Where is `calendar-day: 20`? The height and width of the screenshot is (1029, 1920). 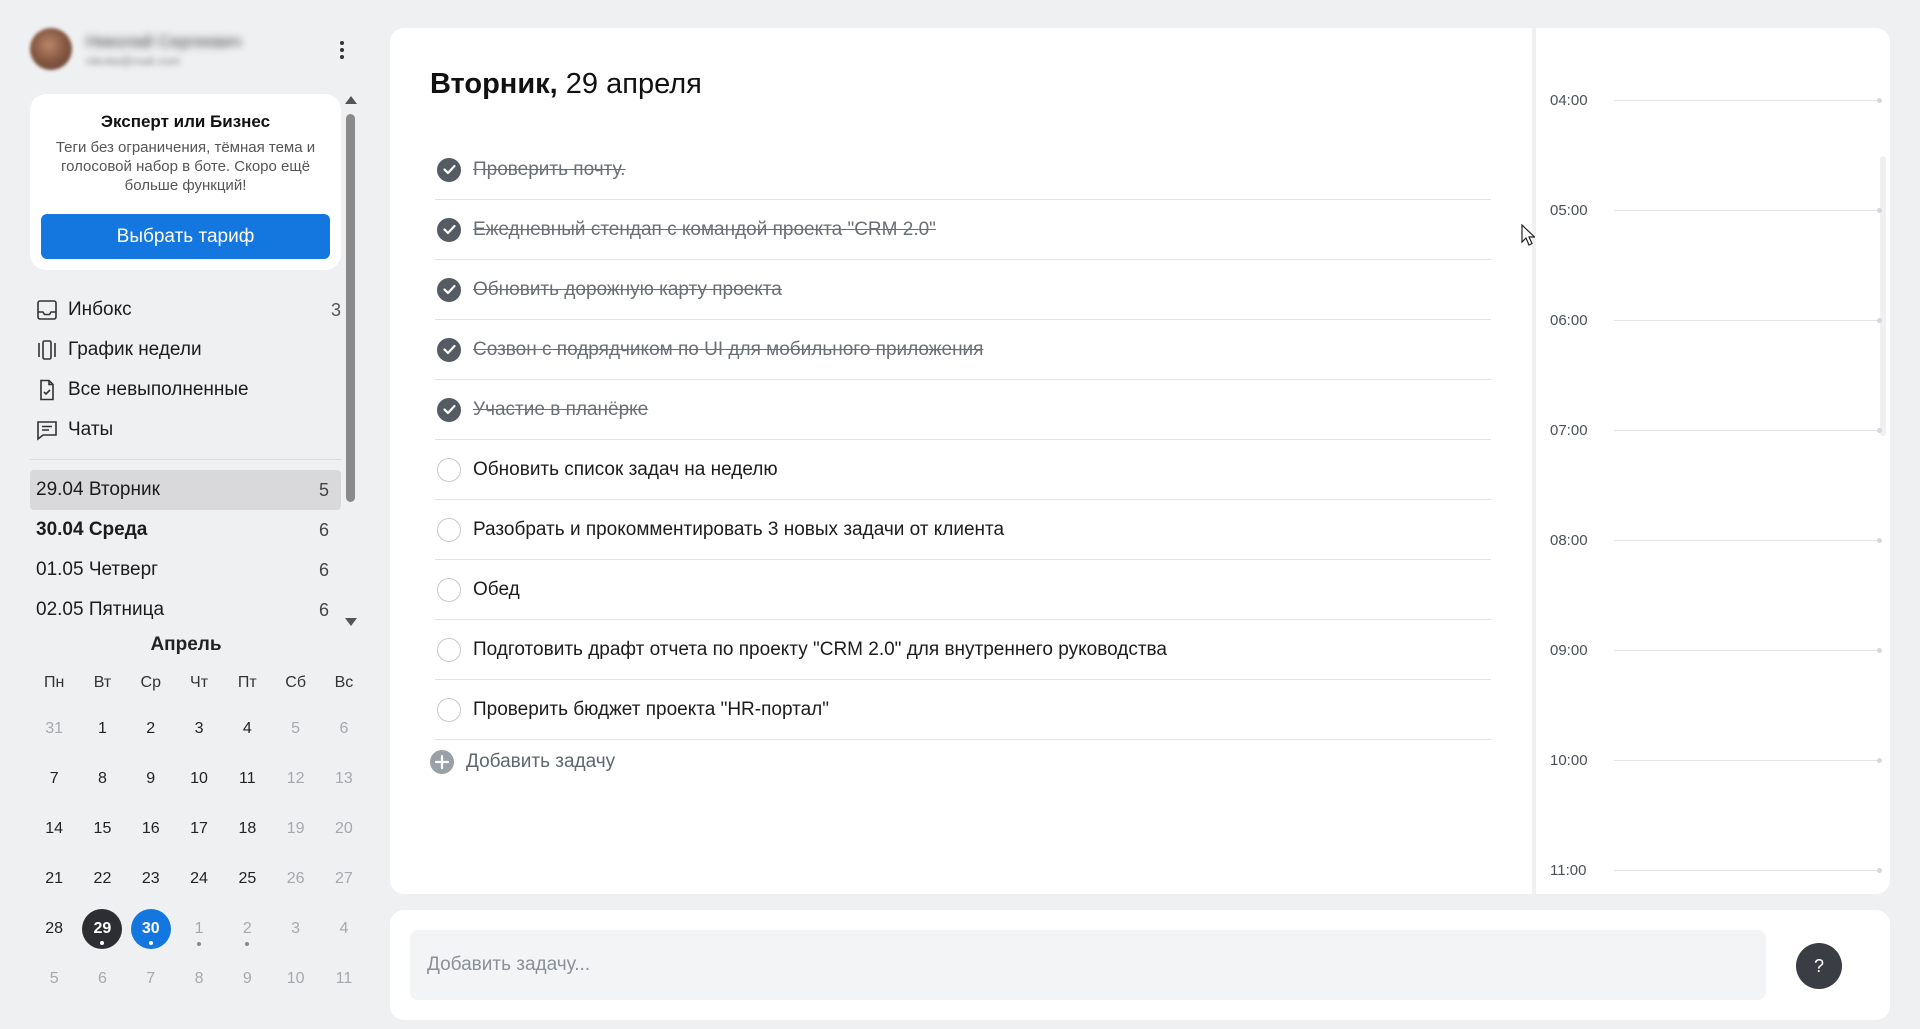 calendar-day: 20 is located at coordinates (344, 829).